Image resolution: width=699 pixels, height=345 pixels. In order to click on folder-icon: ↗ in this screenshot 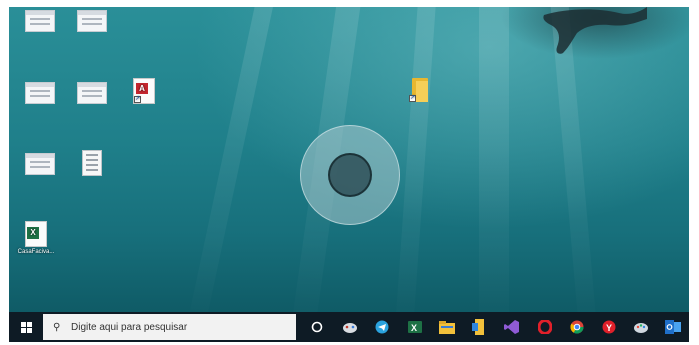, I will do `click(419, 90)`.